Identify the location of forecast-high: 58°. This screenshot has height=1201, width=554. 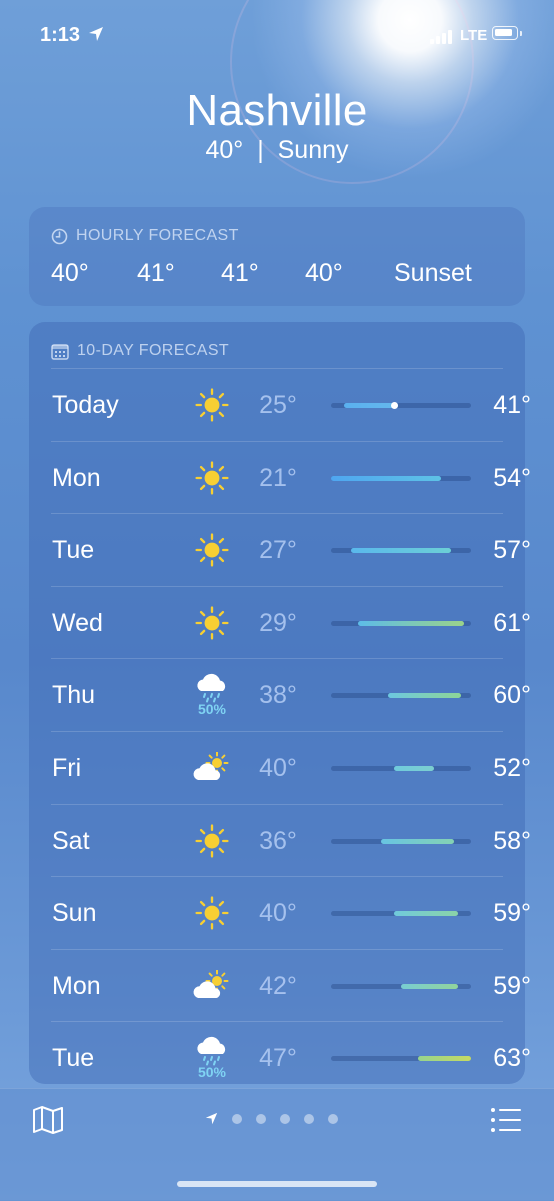
(512, 840).